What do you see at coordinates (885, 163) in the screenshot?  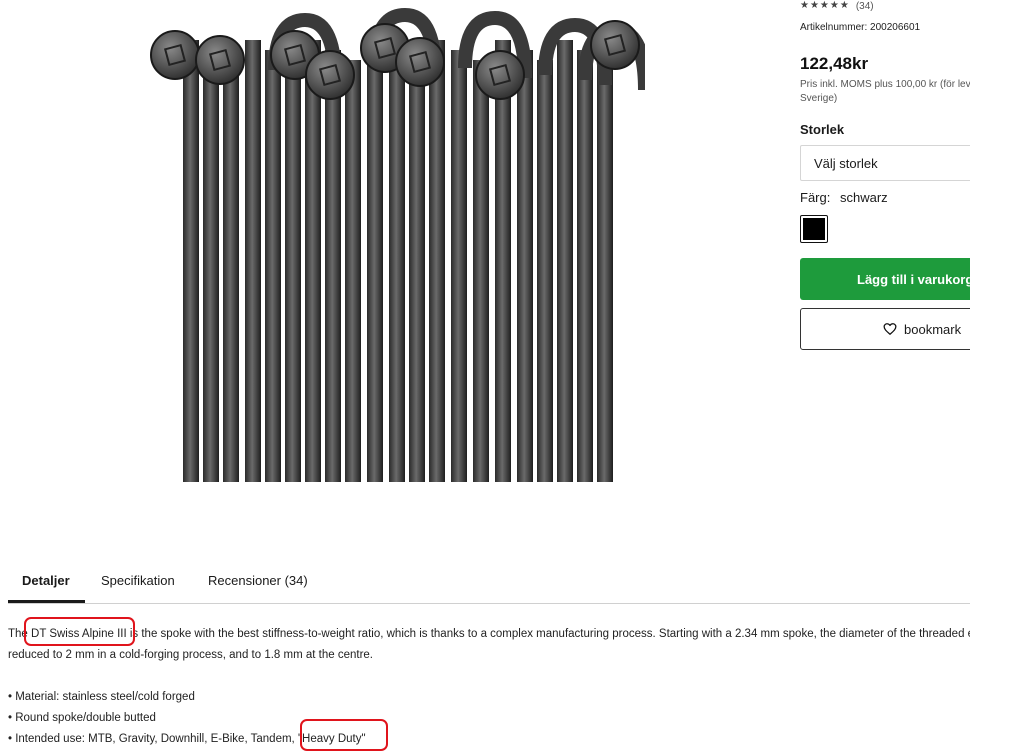 I see `size-select: Välj storlek` at bounding box center [885, 163].